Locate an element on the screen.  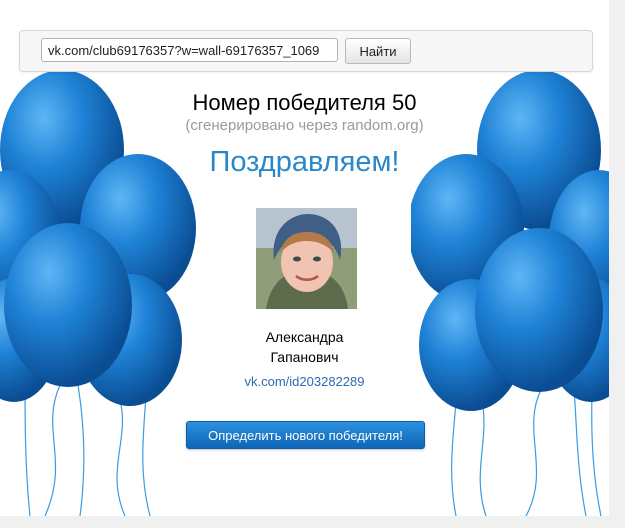
generator-subtitle: (сгенерировано через random.org) is located at coordinates (304, 125).